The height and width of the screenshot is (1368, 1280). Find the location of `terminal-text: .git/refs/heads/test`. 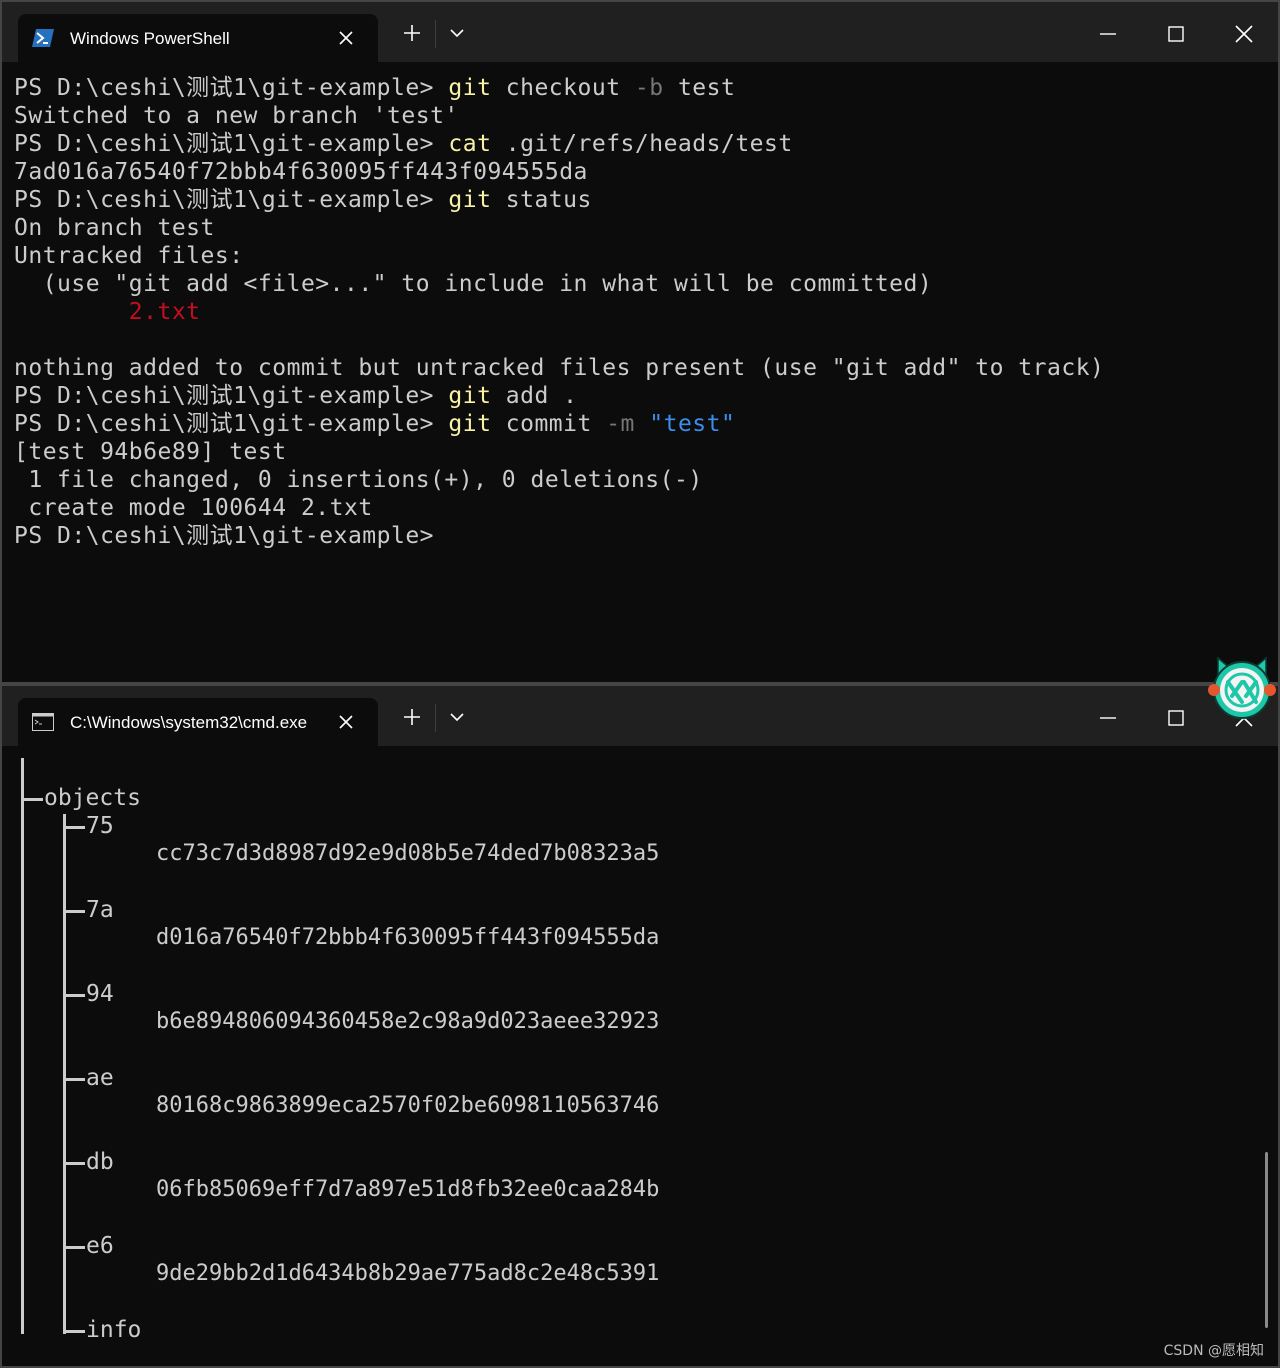

terminal-text: .git/refs/heads/test is located at coordinates (642, 144).